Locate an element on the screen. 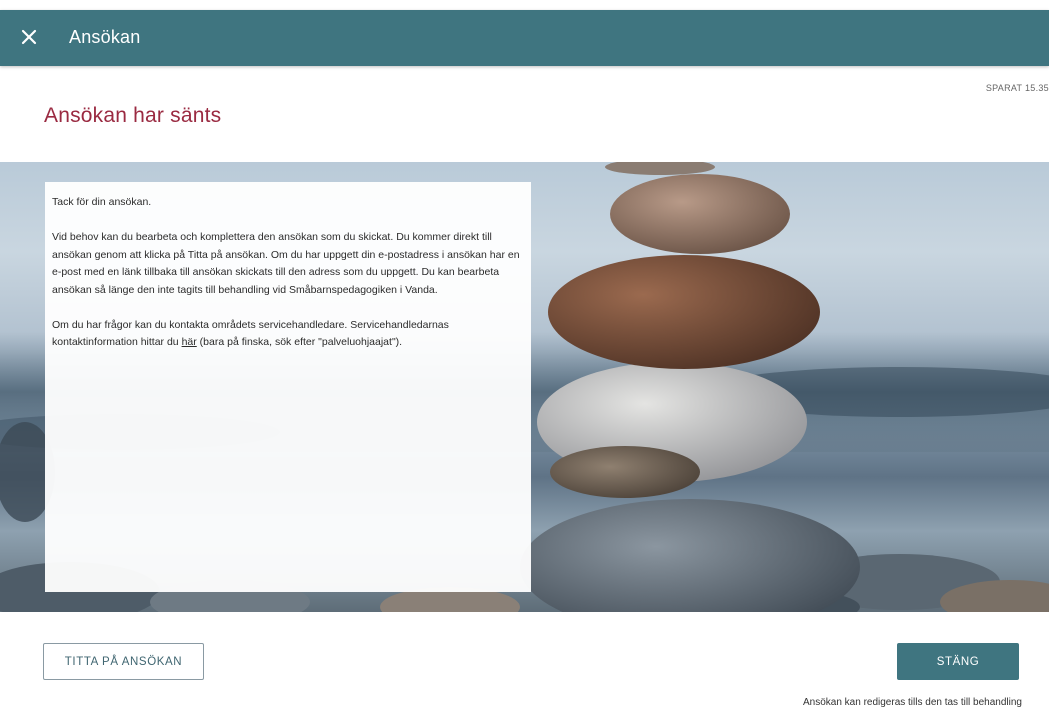 The width and height of the screenshot is (1049, 715). top-bar: Ansökan is located at coordinates (524, 38).